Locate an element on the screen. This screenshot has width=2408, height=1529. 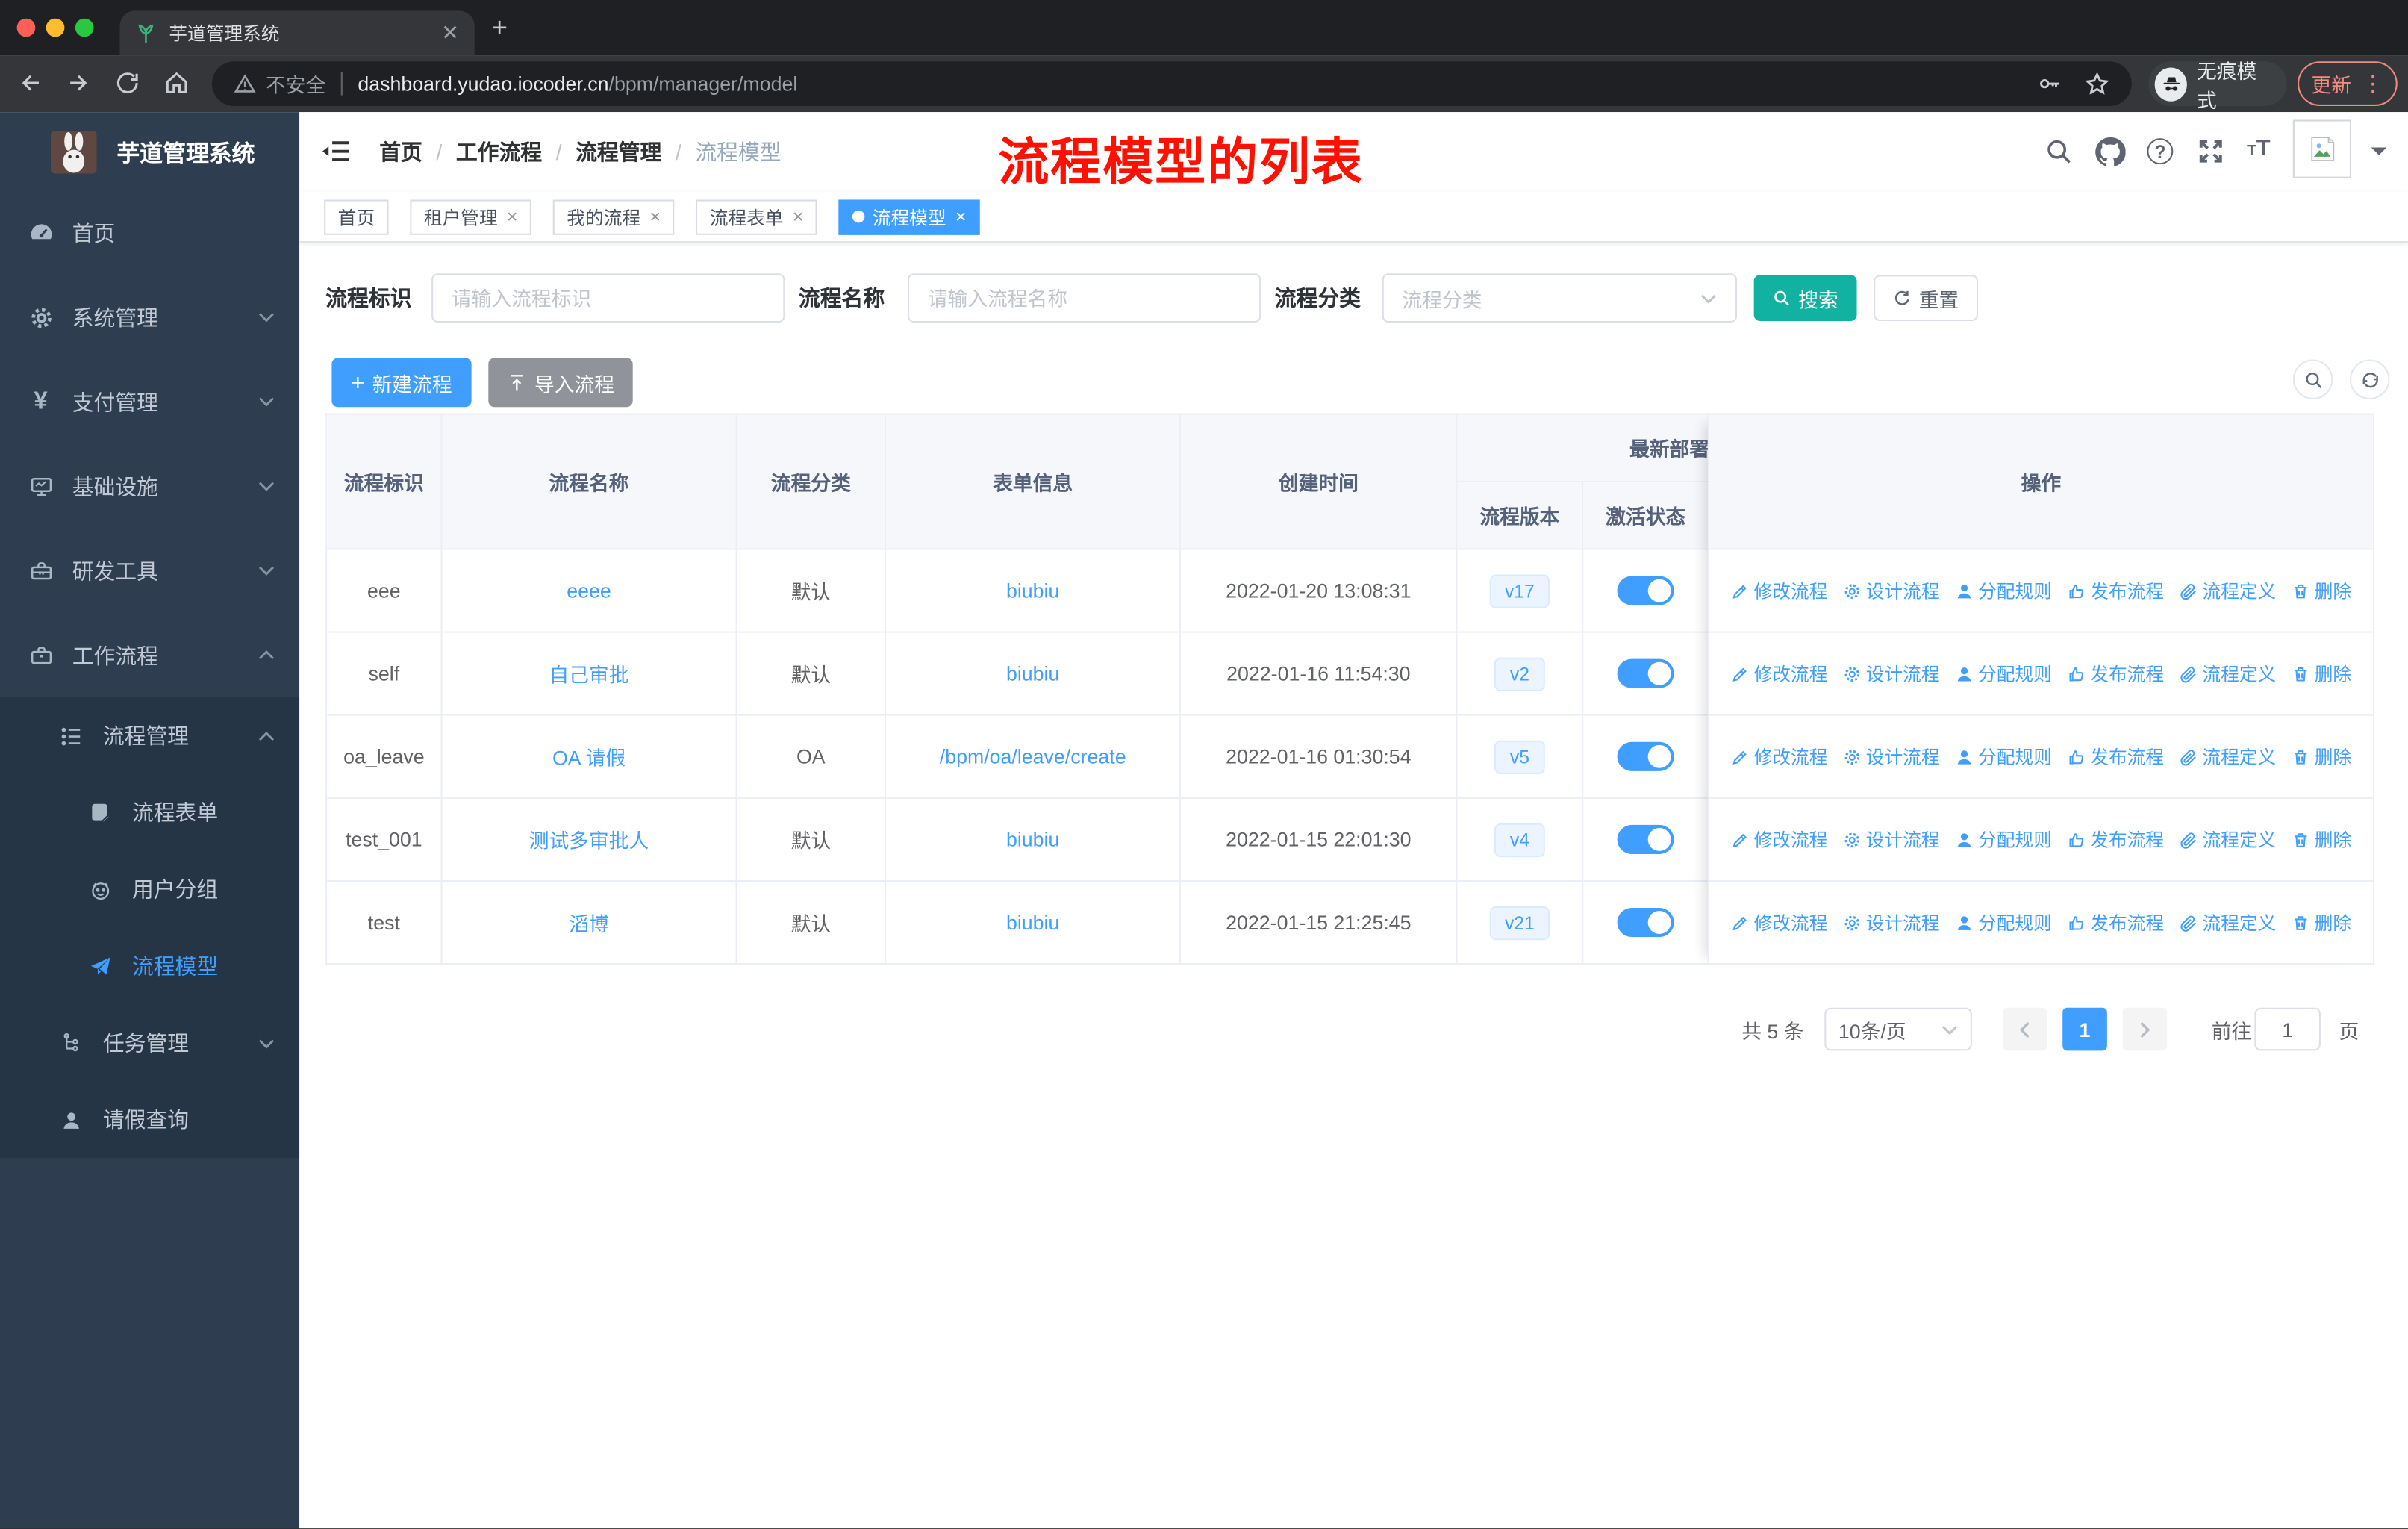
tab-close-icon: ✕ is located at coordinates (450, 33).